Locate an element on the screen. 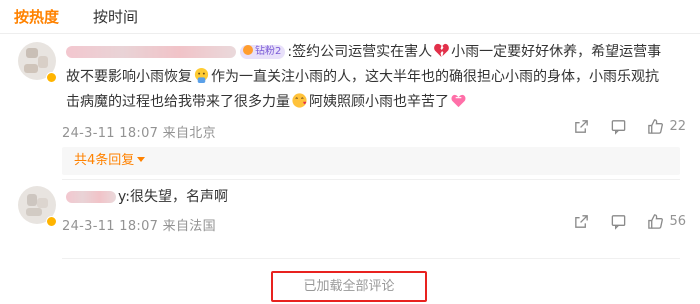  kiss-emoji-icon is located at coordinates (299, 100).